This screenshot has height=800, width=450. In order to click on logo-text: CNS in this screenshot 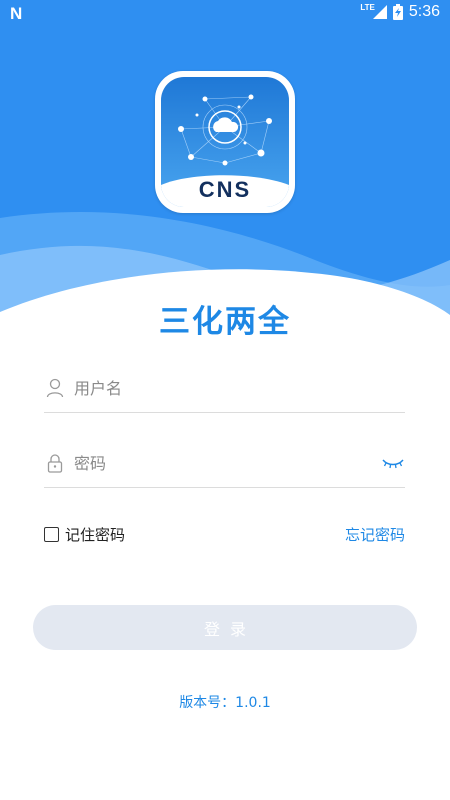, I will do `click(225, 189)`.